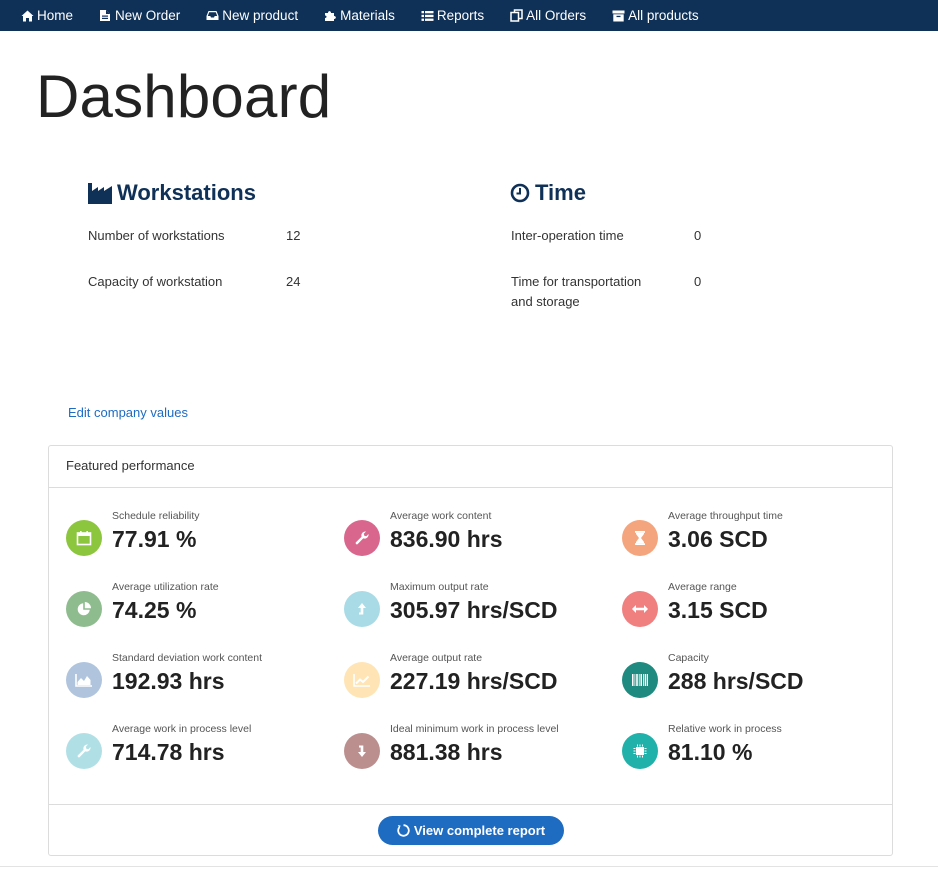 This screenshot has height=874, width=938. Describe the element at coordinates (725, 729) in the screenshot. I see `metric-label: Relative work in process` at that location.